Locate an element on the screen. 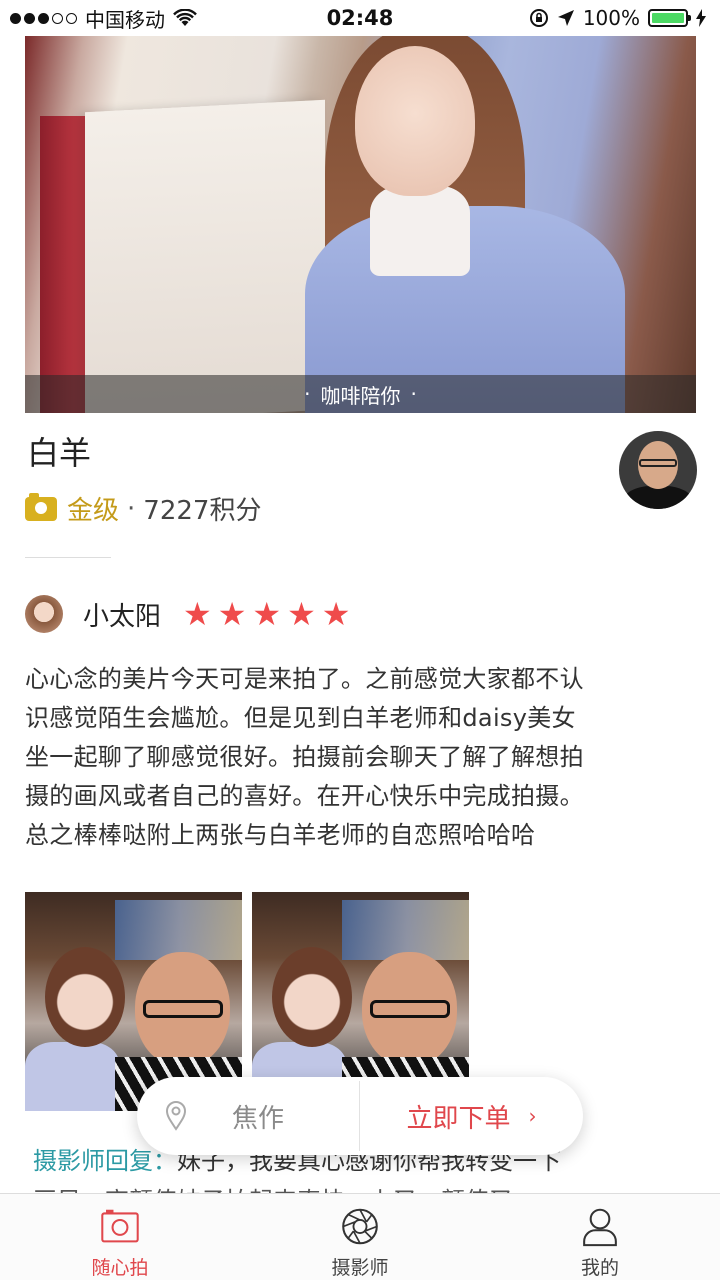 Image resolution: width=720 pixels, height=1280 pixels. status-bar: 中国移动 02:48 100% is located at coordinates (360, 18).